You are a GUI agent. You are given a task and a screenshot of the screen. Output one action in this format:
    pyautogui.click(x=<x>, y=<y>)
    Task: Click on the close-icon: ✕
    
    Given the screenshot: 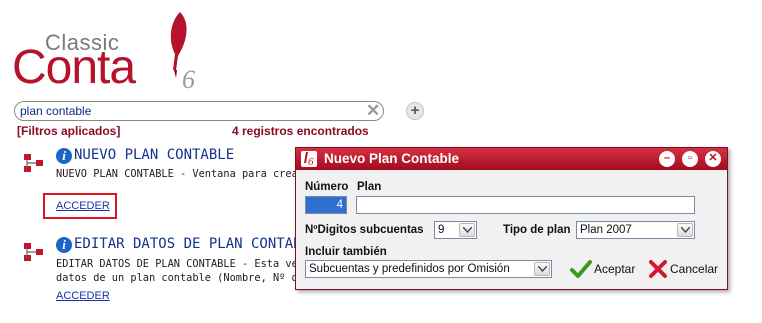 What is the action you would take?
    pyautogui.click(x=713, y=159)
    